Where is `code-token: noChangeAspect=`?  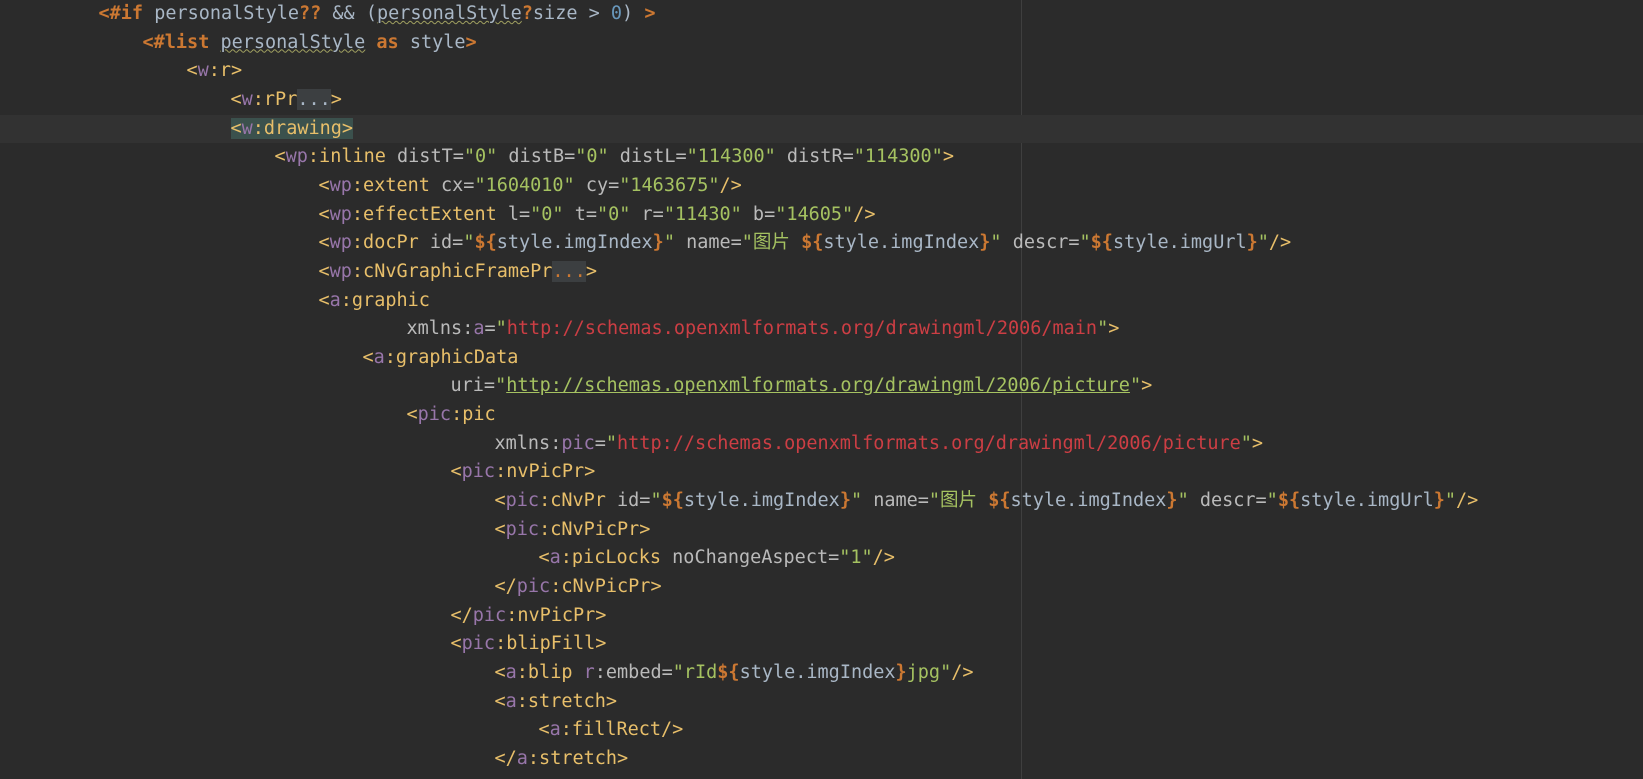
code-token: noChangeAspect= is located at coordinates (750, 558).